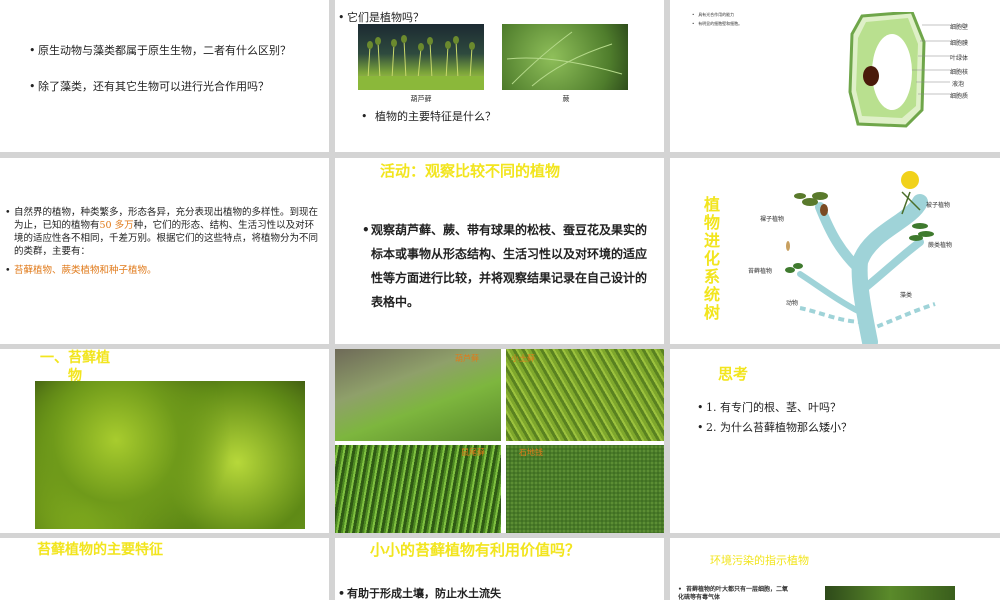  I want to click on slide-title: 一、苔藓植物, so click(75, 367).